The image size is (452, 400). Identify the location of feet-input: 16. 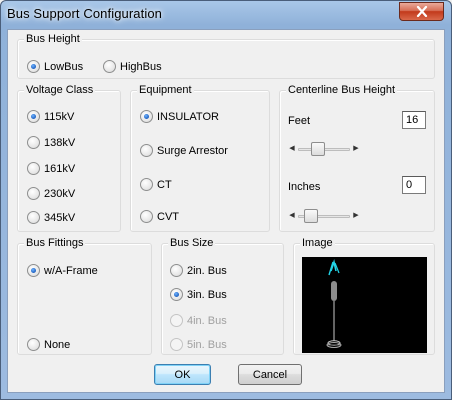
(414, 120).